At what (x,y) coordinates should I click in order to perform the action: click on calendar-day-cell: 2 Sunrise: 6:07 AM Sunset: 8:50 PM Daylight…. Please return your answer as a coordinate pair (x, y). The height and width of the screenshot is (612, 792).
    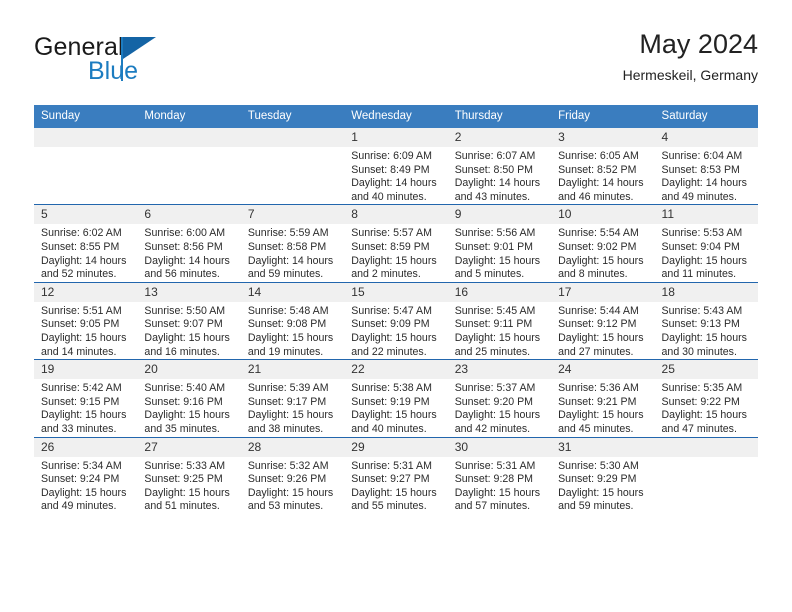
    Looking at the image, I should click on (499, 166).